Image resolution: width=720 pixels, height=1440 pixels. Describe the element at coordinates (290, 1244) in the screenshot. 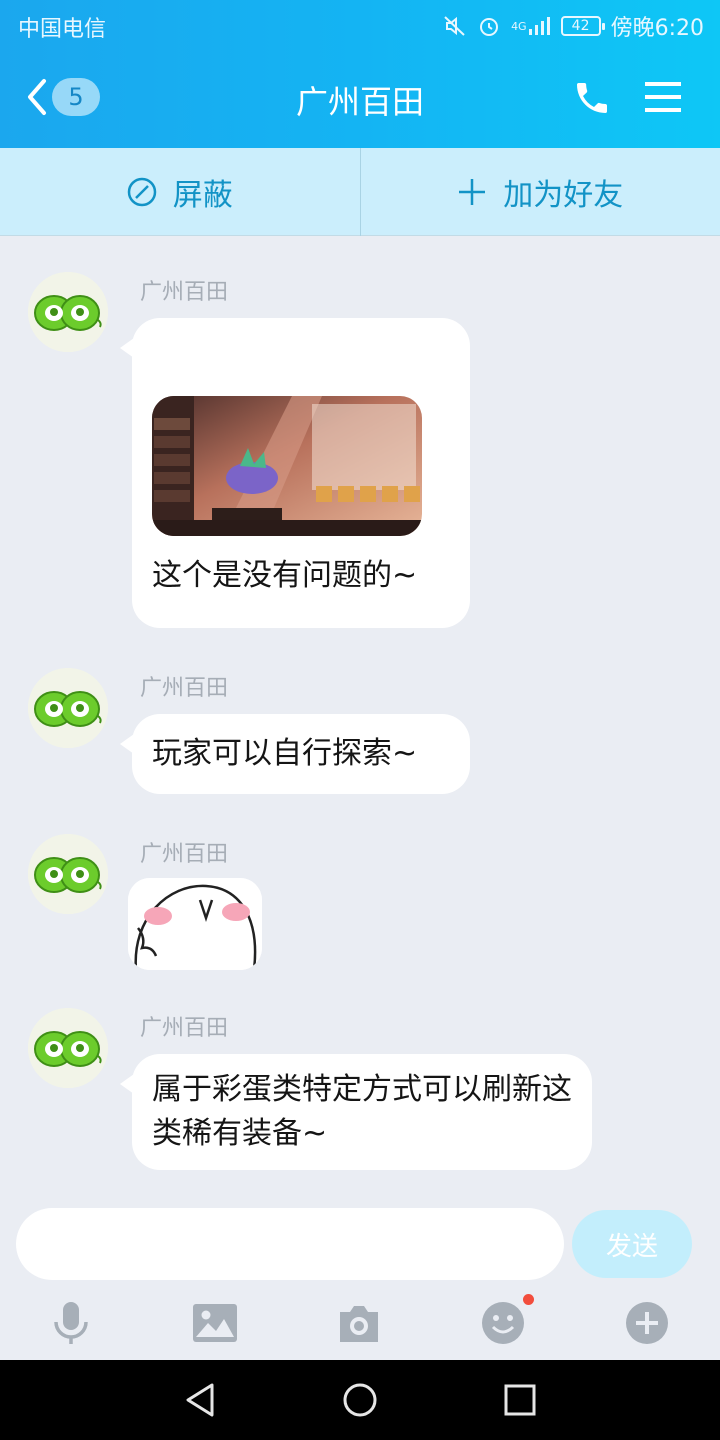

I see `message-input` at that location.